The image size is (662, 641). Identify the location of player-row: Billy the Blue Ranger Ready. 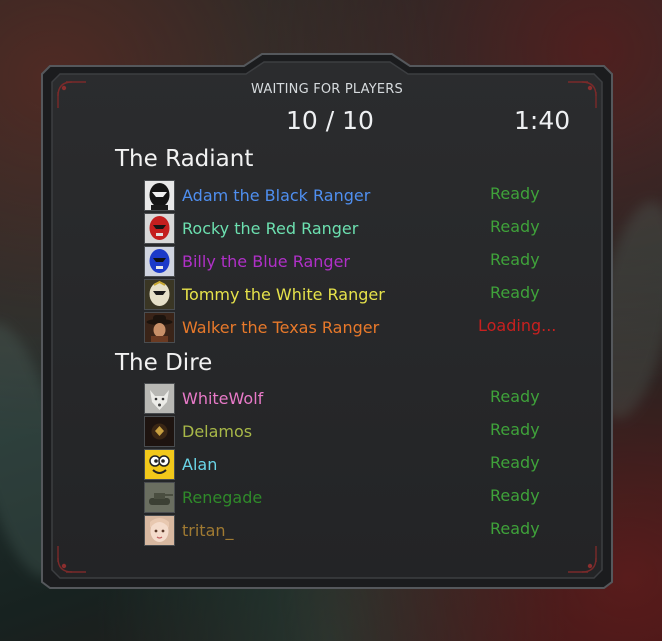
(354, 261).